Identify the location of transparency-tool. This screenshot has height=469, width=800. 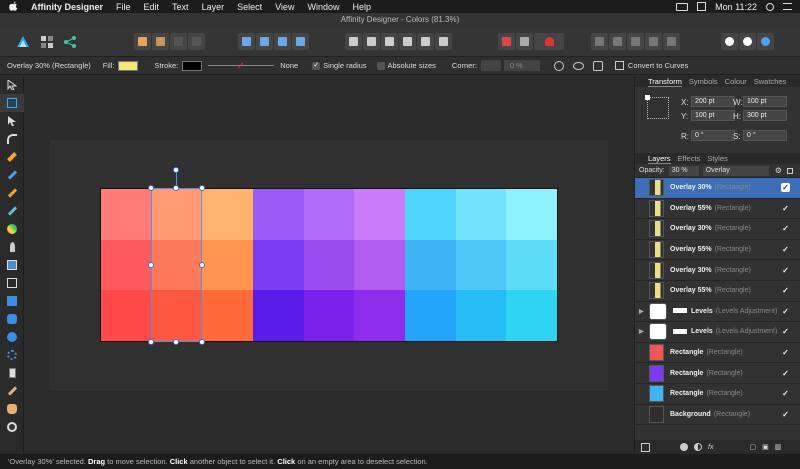
(12, 247).